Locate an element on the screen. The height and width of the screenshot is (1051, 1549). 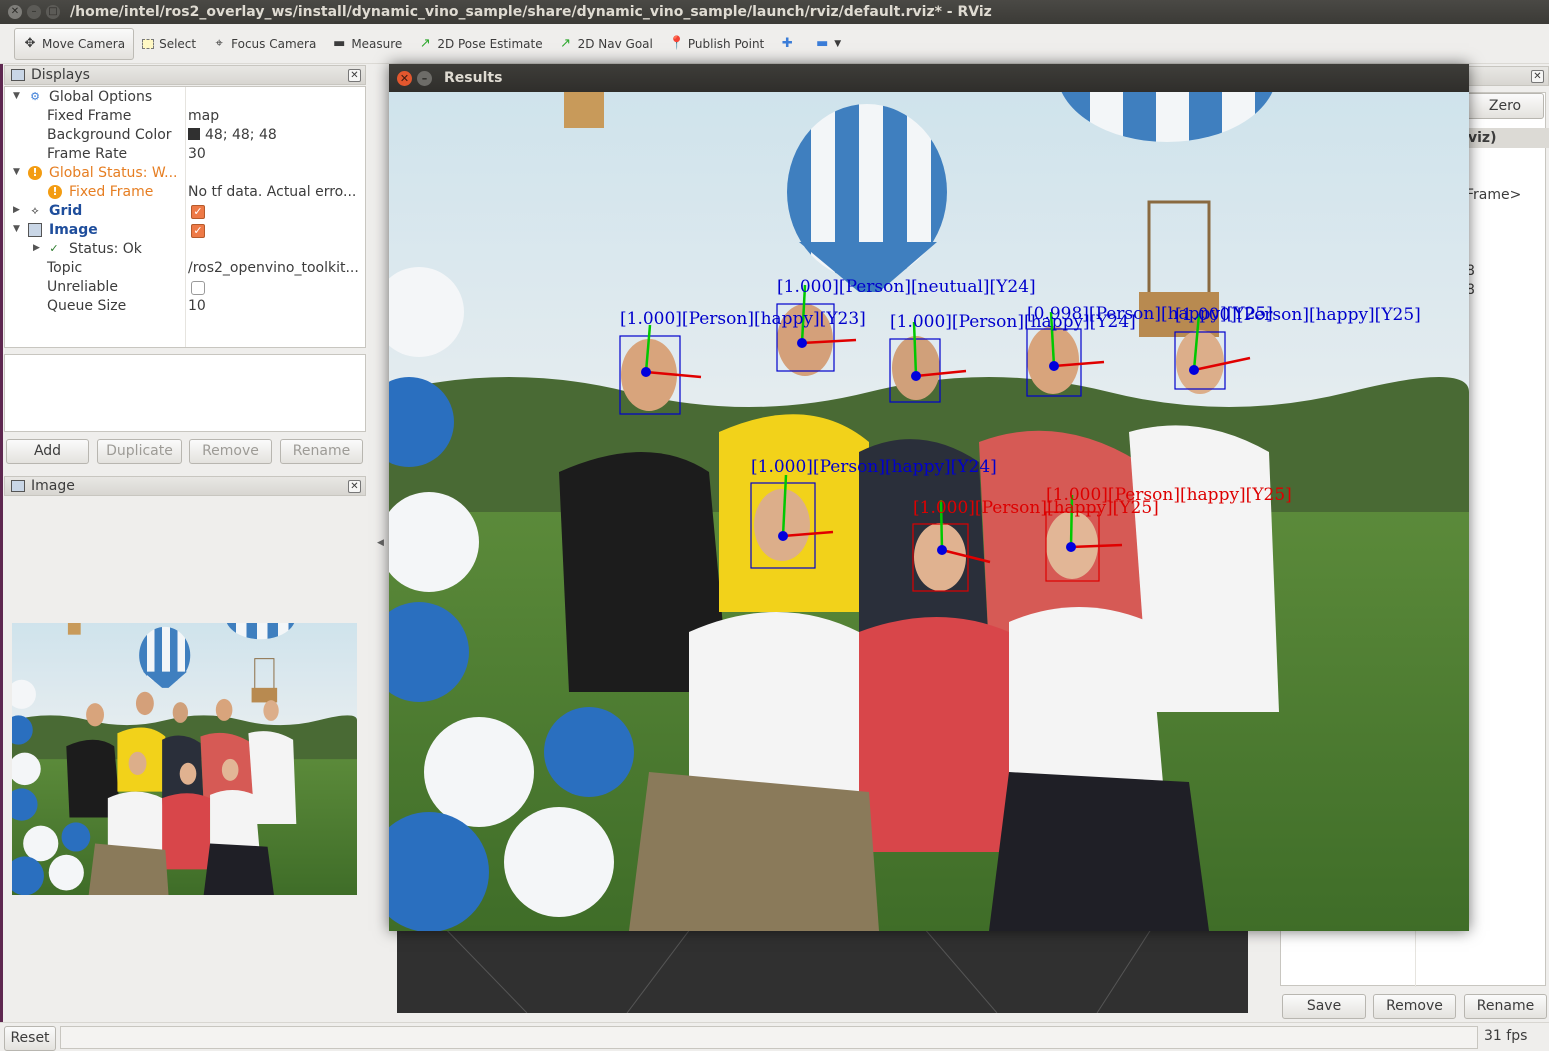
face-label: [1.000][Person][happy][Y24] is located at coordinates (874, 467).